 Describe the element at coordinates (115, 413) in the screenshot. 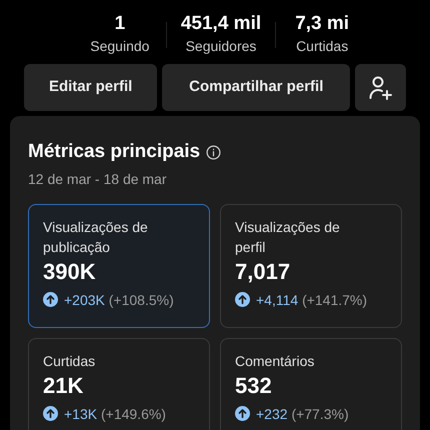

I see `metric-change: +13K (+149.6%)` at that location.